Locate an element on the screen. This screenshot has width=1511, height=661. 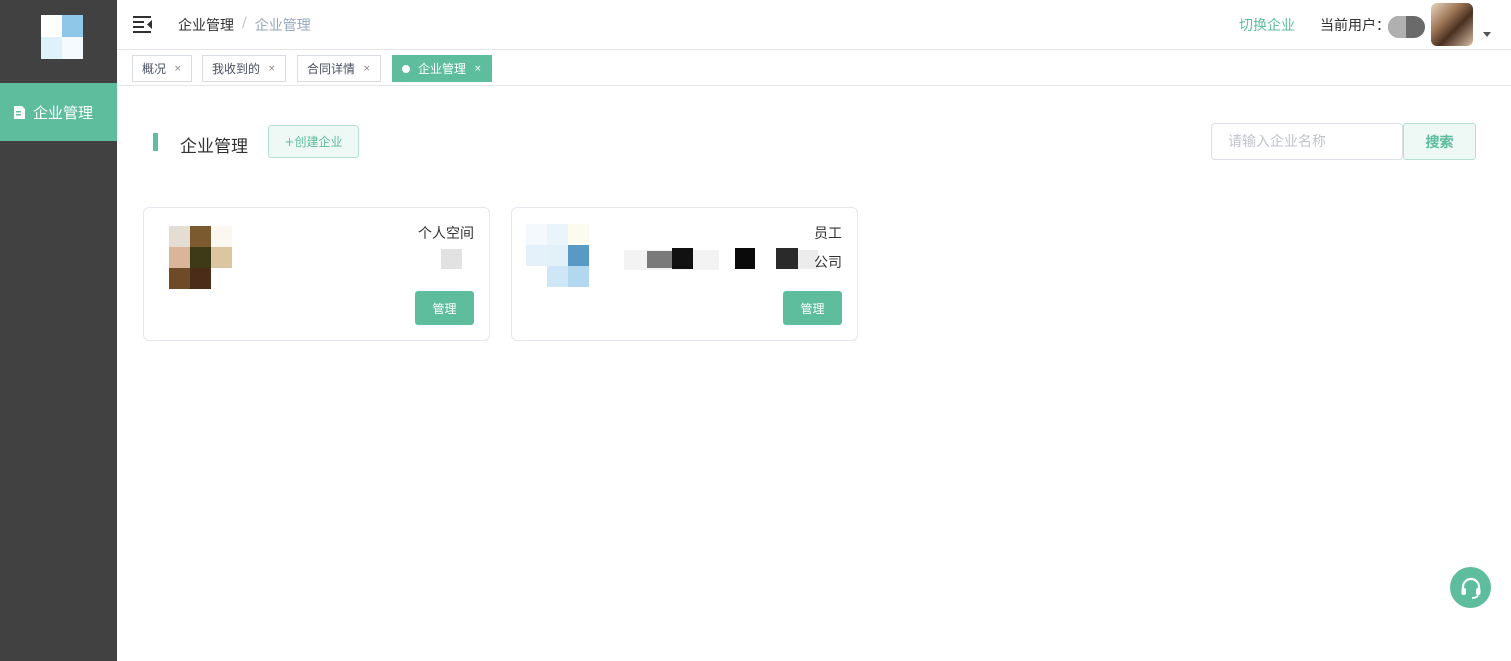
tab-received: 我收到的 × is located at coordinates (244, 68).